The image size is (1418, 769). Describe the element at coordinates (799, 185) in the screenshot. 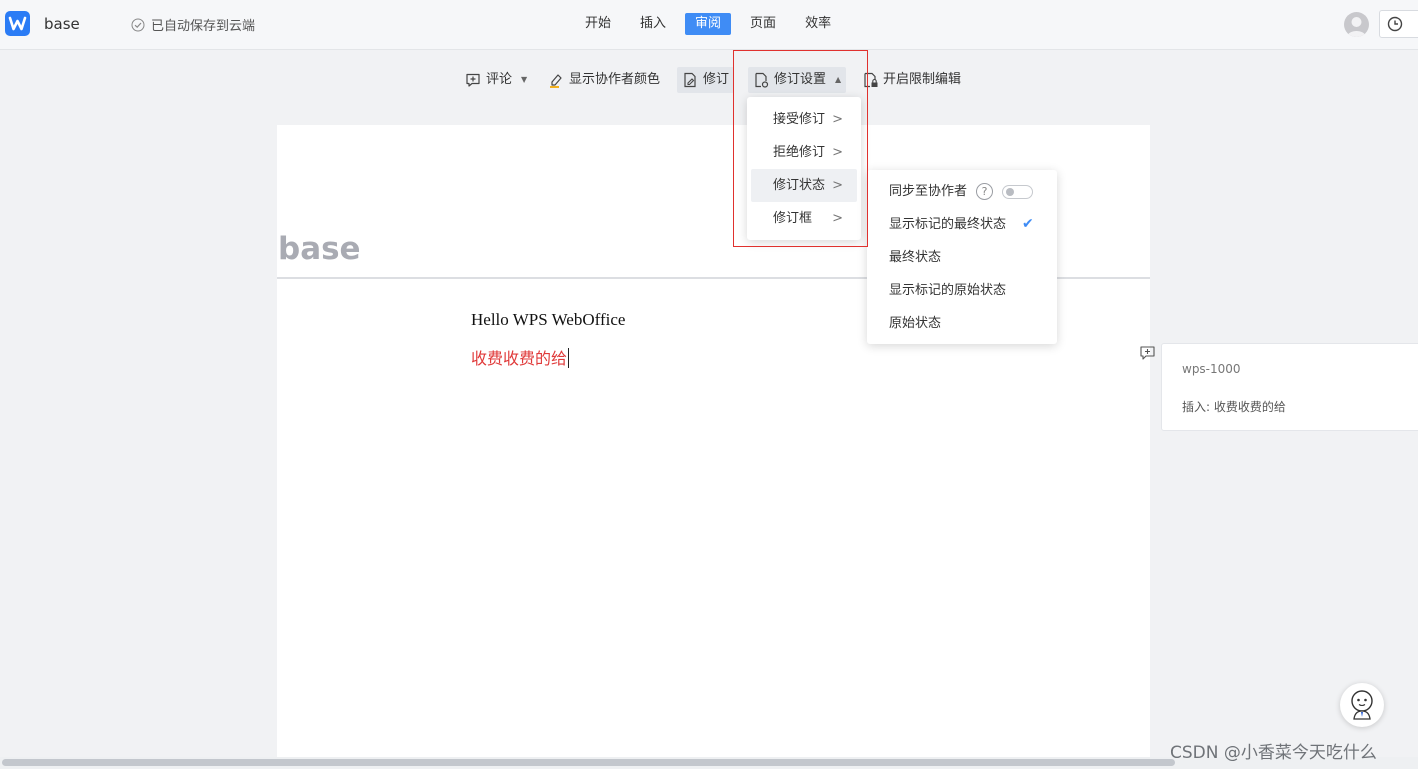

I see `menu-item-label: 修订状态` at that location.